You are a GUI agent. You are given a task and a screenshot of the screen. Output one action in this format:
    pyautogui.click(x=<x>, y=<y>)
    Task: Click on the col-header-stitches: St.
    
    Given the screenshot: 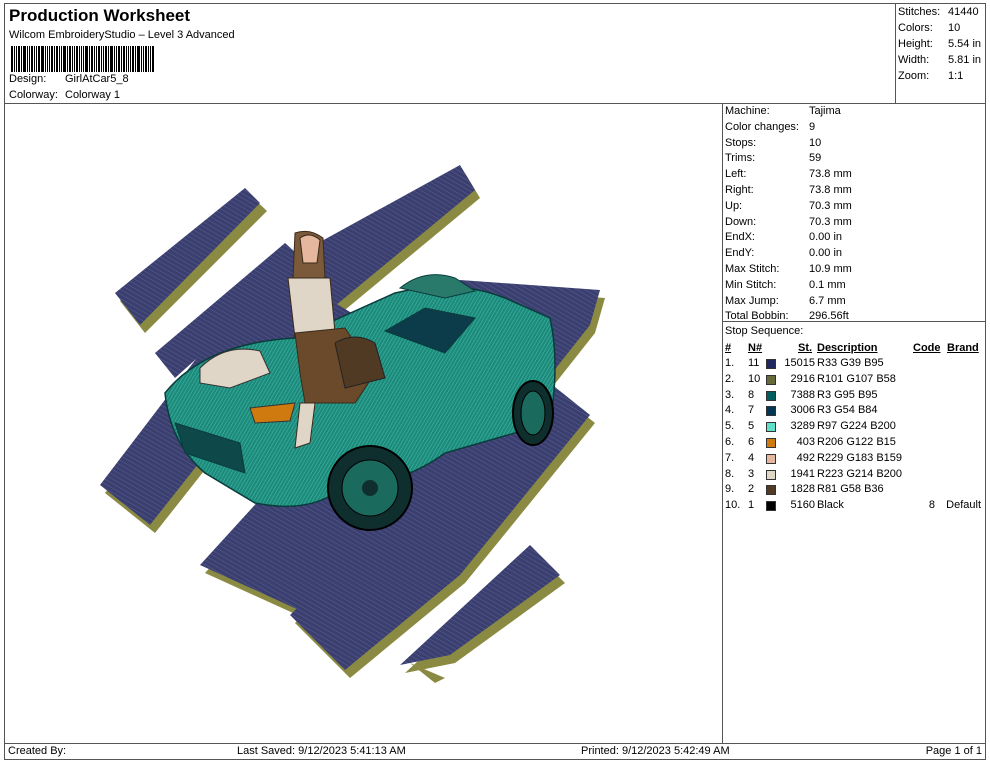 What is the action you would take?
    pyautogui.click(x=805, y=348)
    